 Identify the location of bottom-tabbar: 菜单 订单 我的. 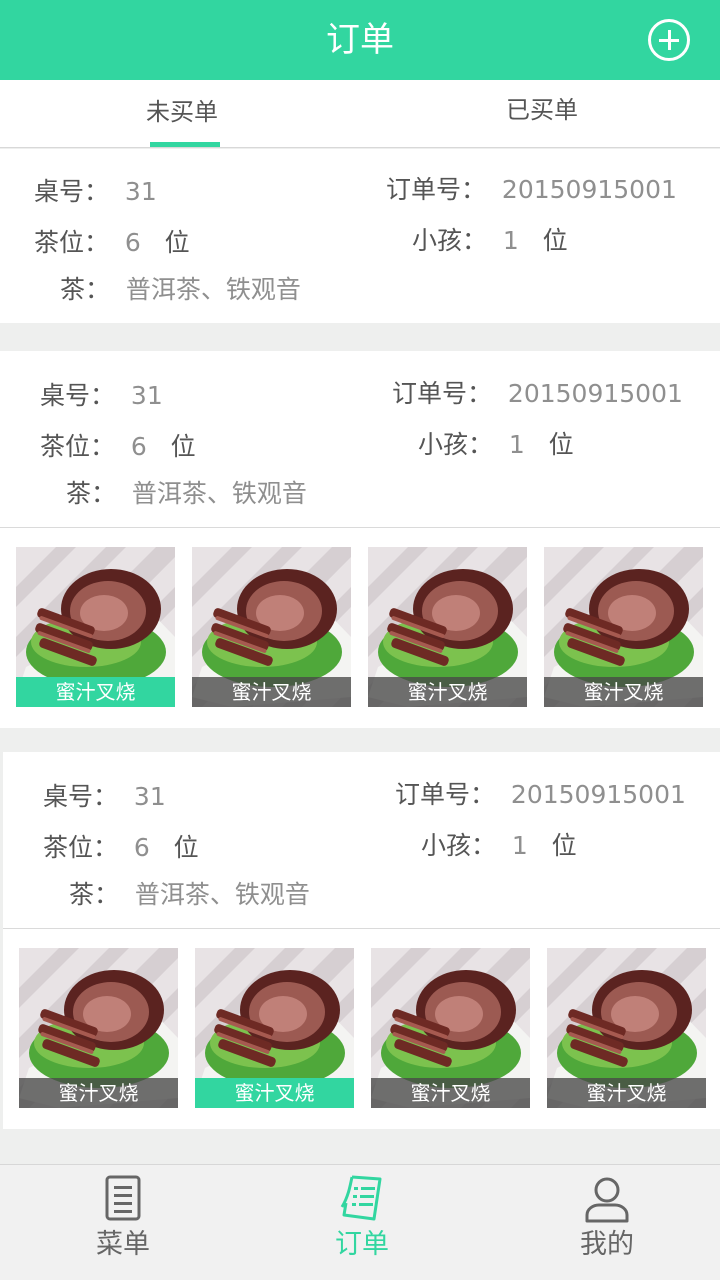
(360, 1222).